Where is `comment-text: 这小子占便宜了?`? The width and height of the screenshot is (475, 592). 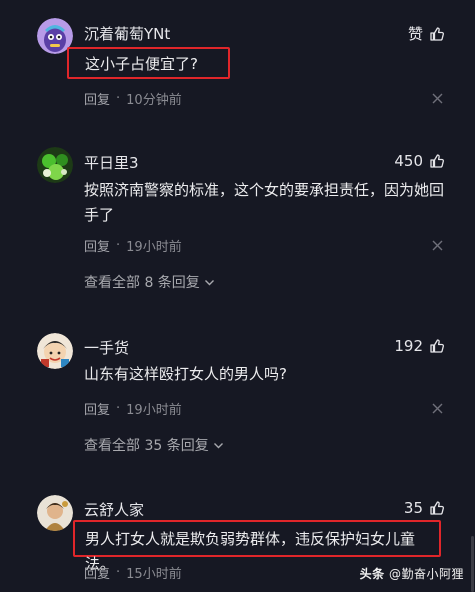 comment-text: 这小子占便宜了? is located at coordinates (148, 63).